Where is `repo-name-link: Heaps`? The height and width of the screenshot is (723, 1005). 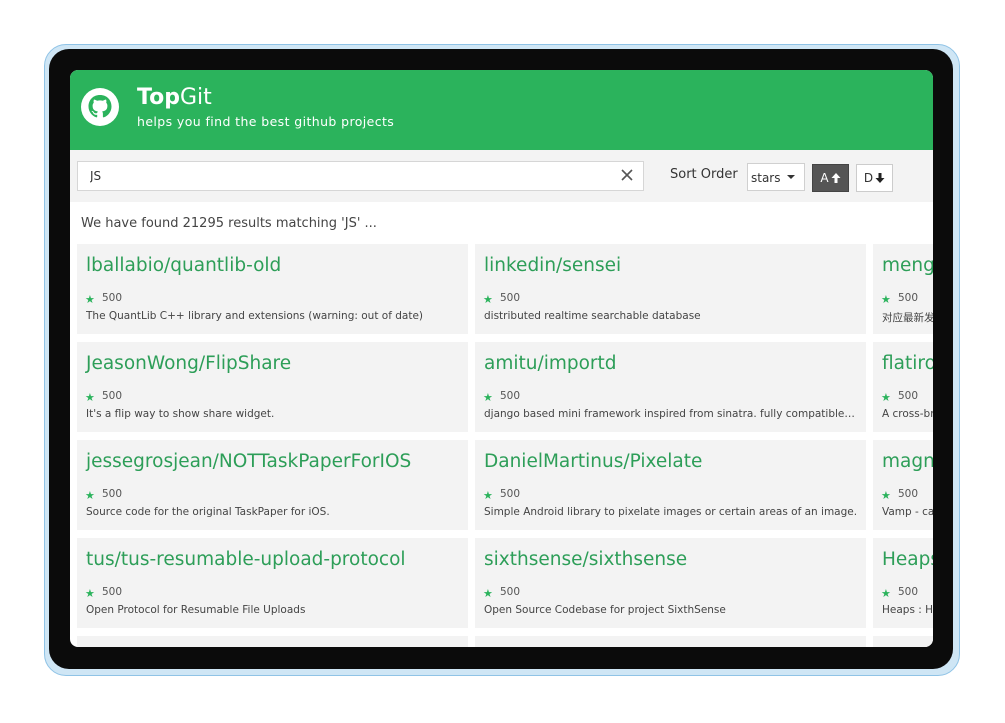 repo-name-link: Heaps is located at coordinates (907, 559).